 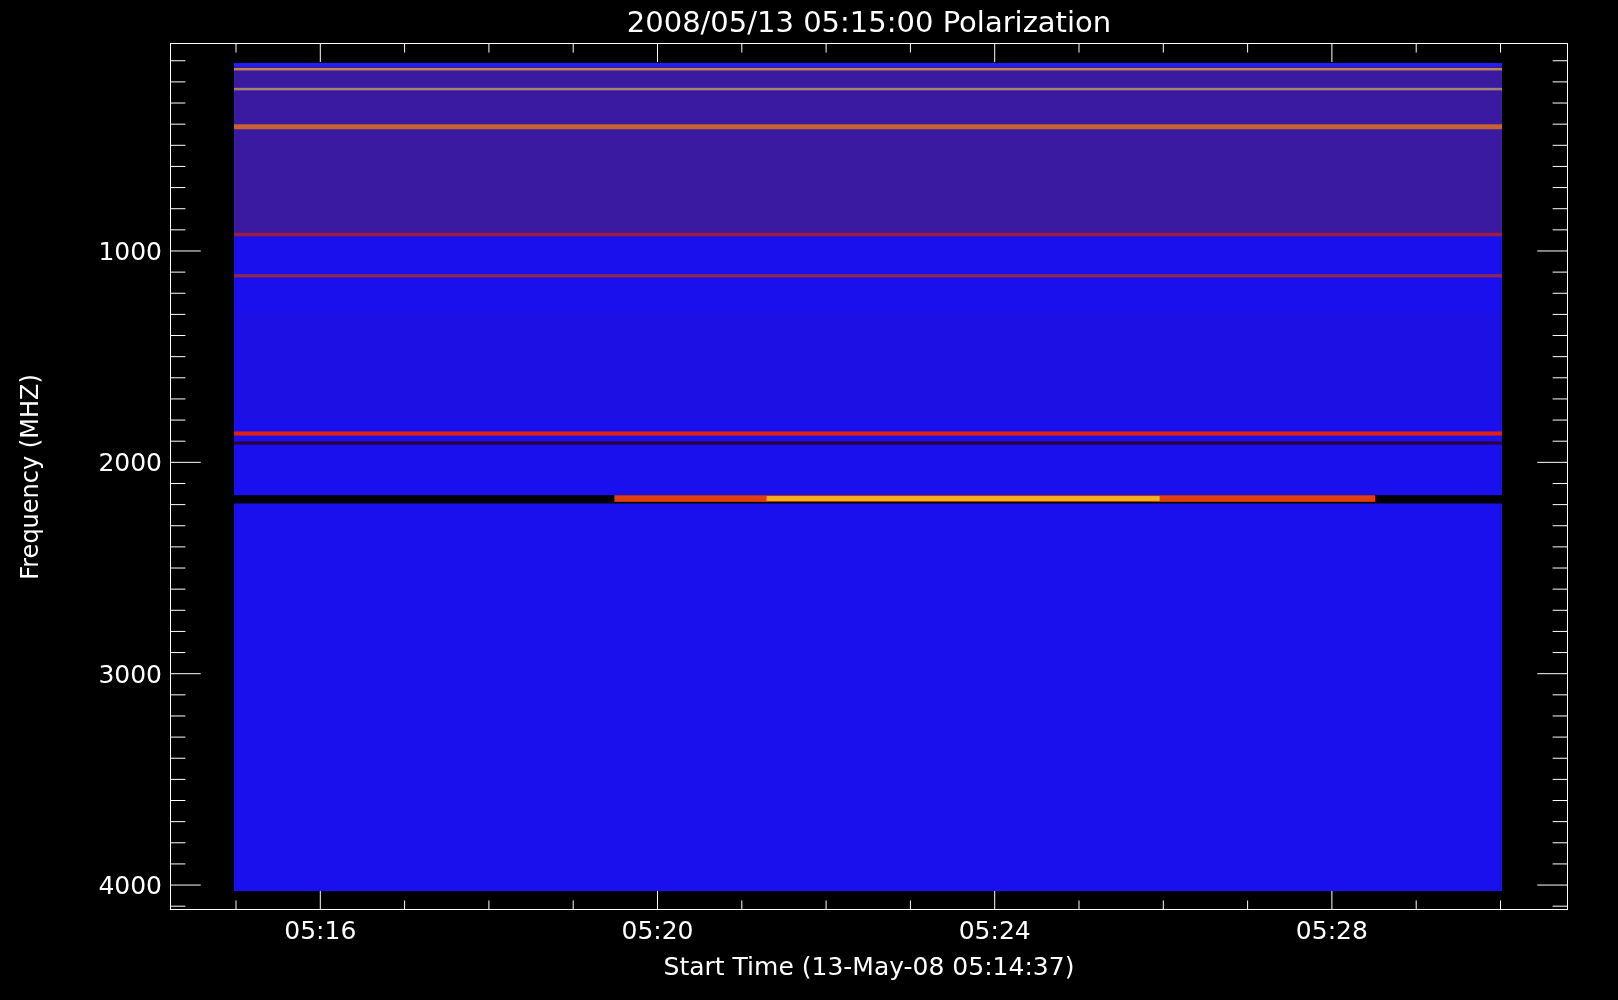 What do you see at coordinates (130, 885) in the screenshot?
I see `y-tick-label: 4000` at bounding box center [130, 885].